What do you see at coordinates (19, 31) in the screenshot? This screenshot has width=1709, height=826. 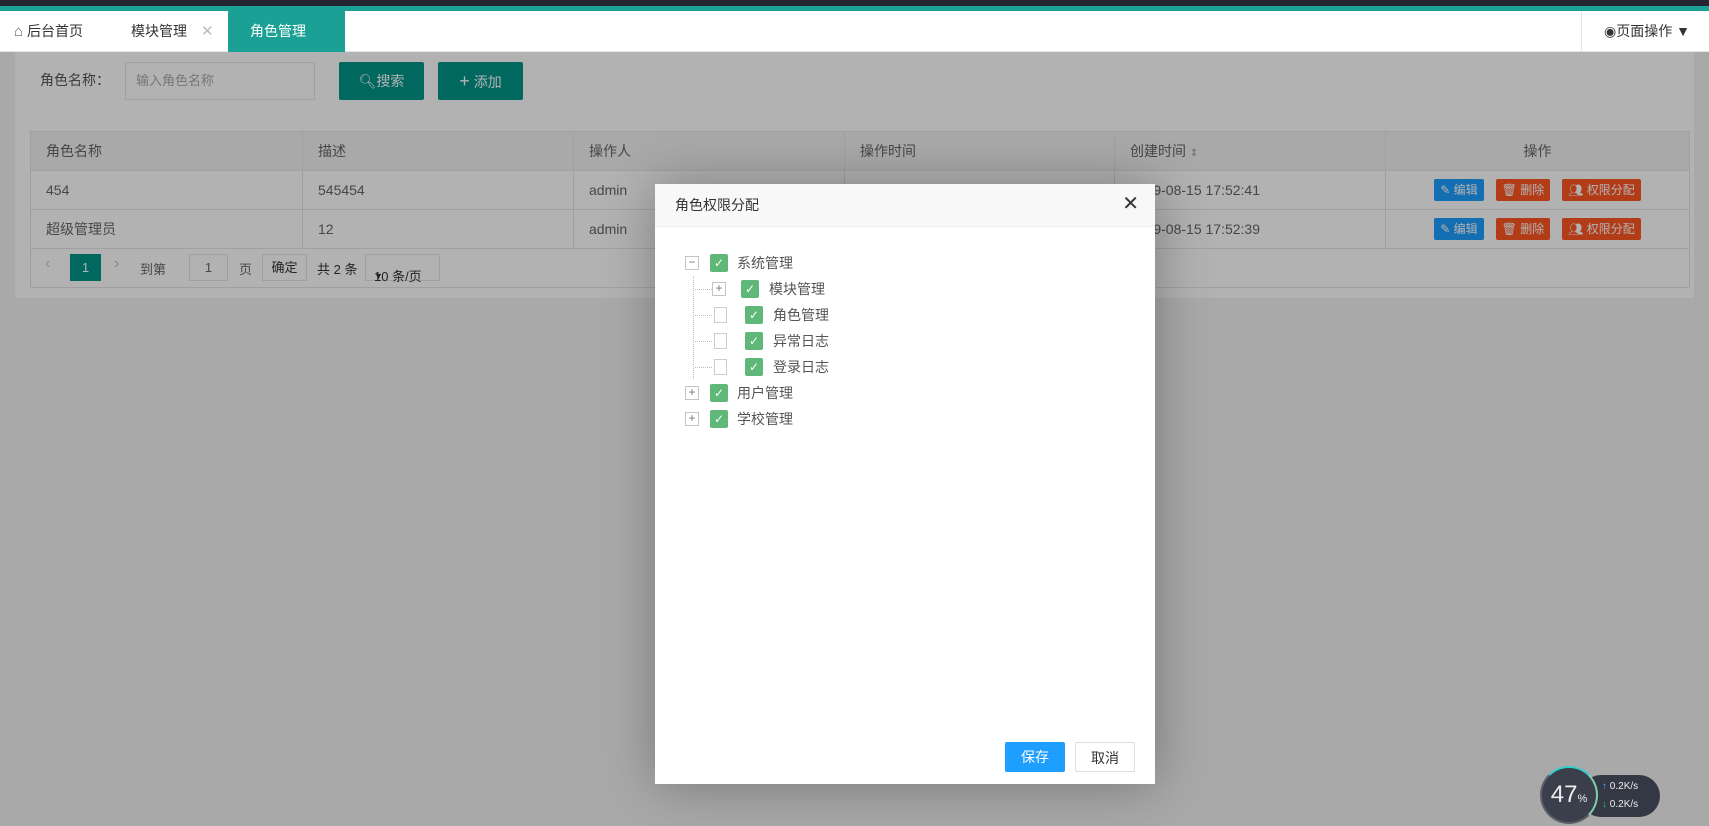 I see `home-icon: ⌂` at bounding box center [19, 31].